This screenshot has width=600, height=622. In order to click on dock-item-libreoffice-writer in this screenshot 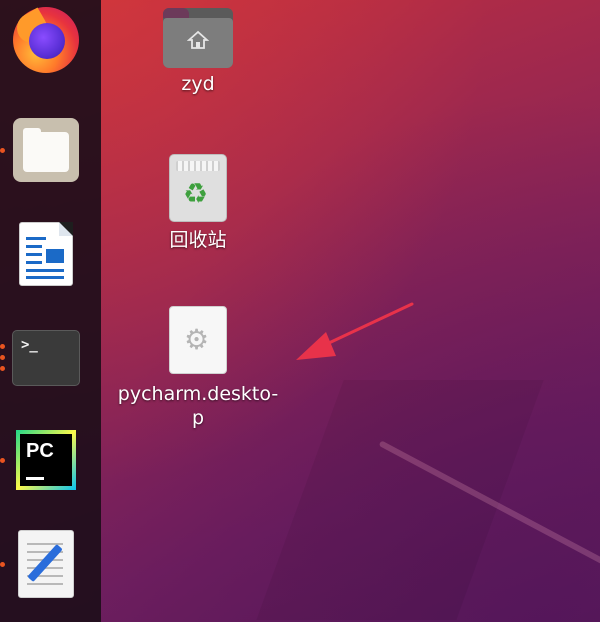, I will do `click(46, 254)`.